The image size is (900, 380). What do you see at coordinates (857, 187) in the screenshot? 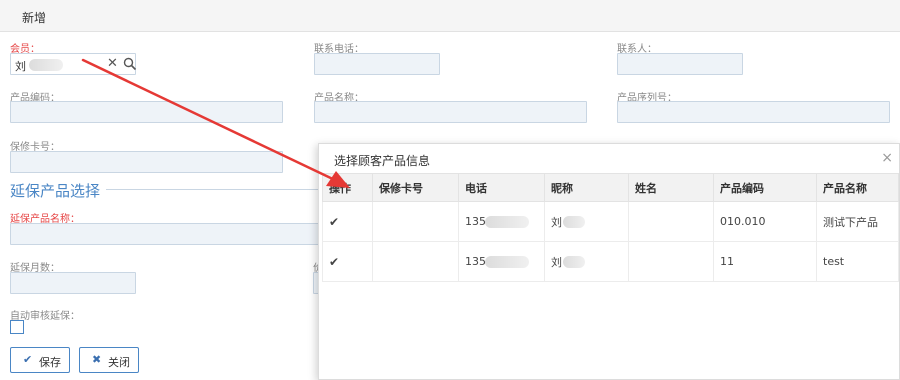
I see `col-header-product: 产品名称` at bounding box center [857, 187].